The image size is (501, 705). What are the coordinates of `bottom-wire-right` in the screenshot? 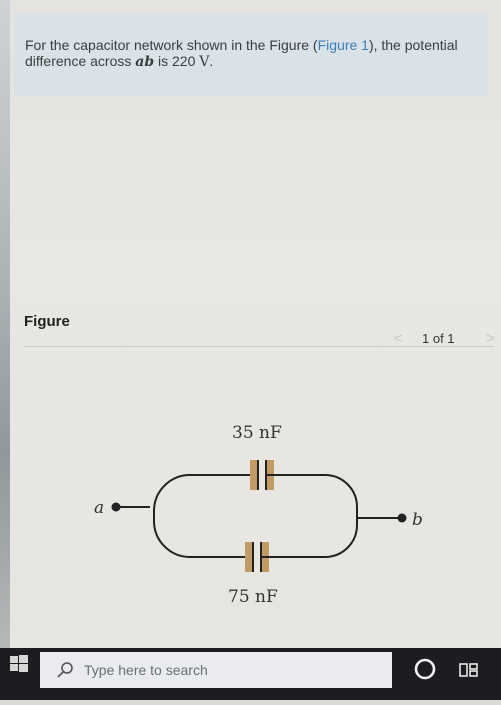 It's located at (316, 537).